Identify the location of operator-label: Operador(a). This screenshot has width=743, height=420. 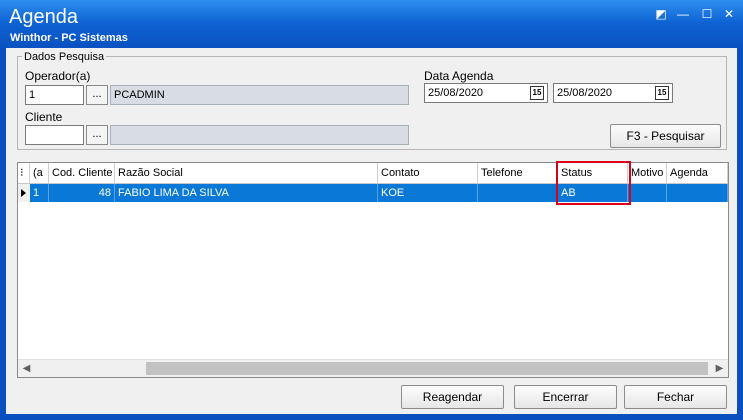
(58, 76).